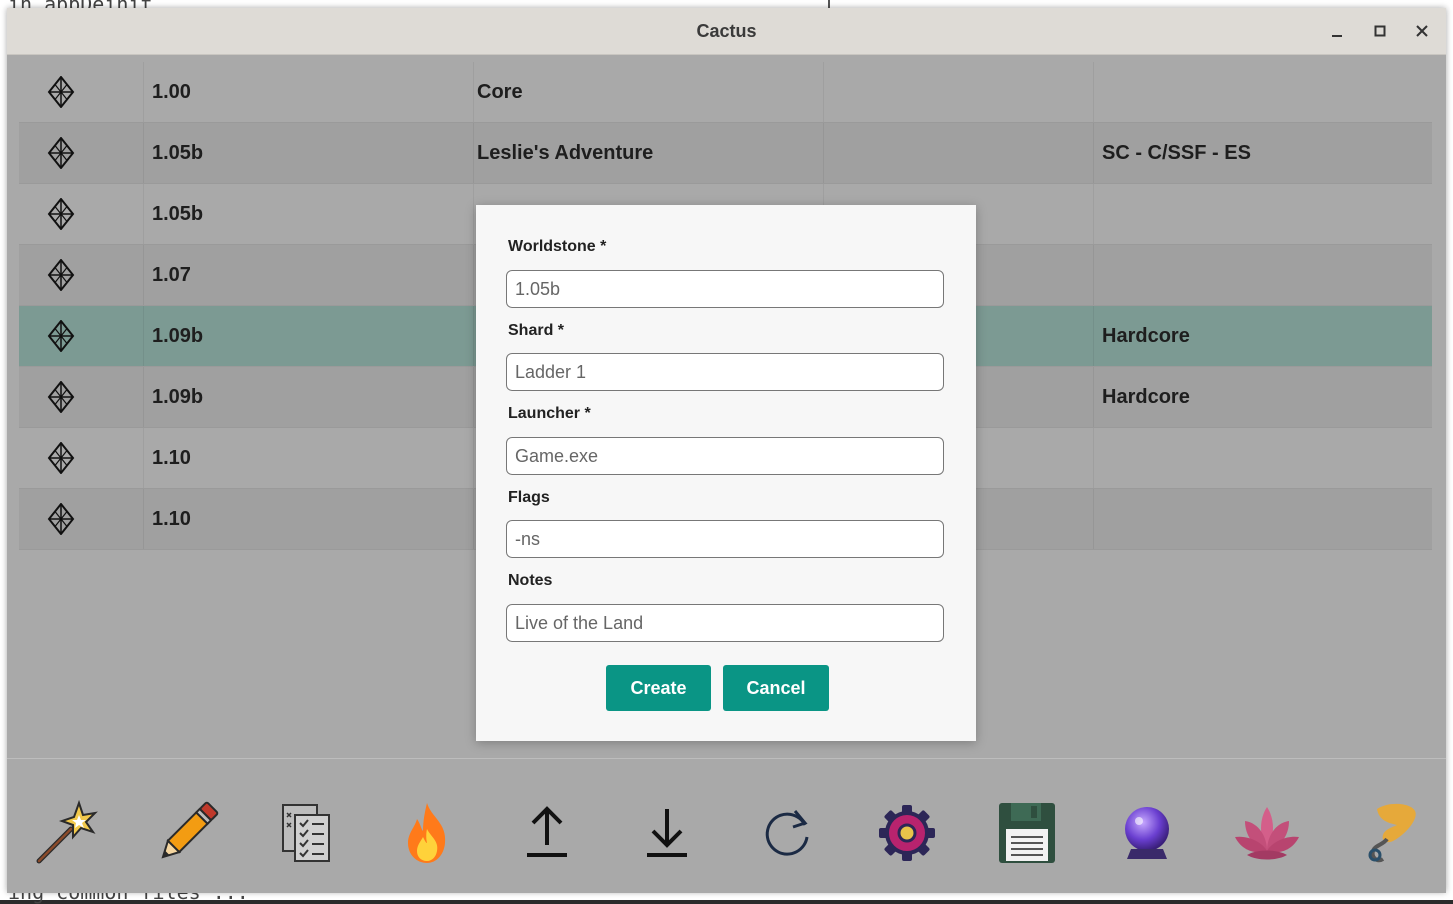 This screenshot has width=1453, height=904. I want to click on hook-button, so click(1387, 833).